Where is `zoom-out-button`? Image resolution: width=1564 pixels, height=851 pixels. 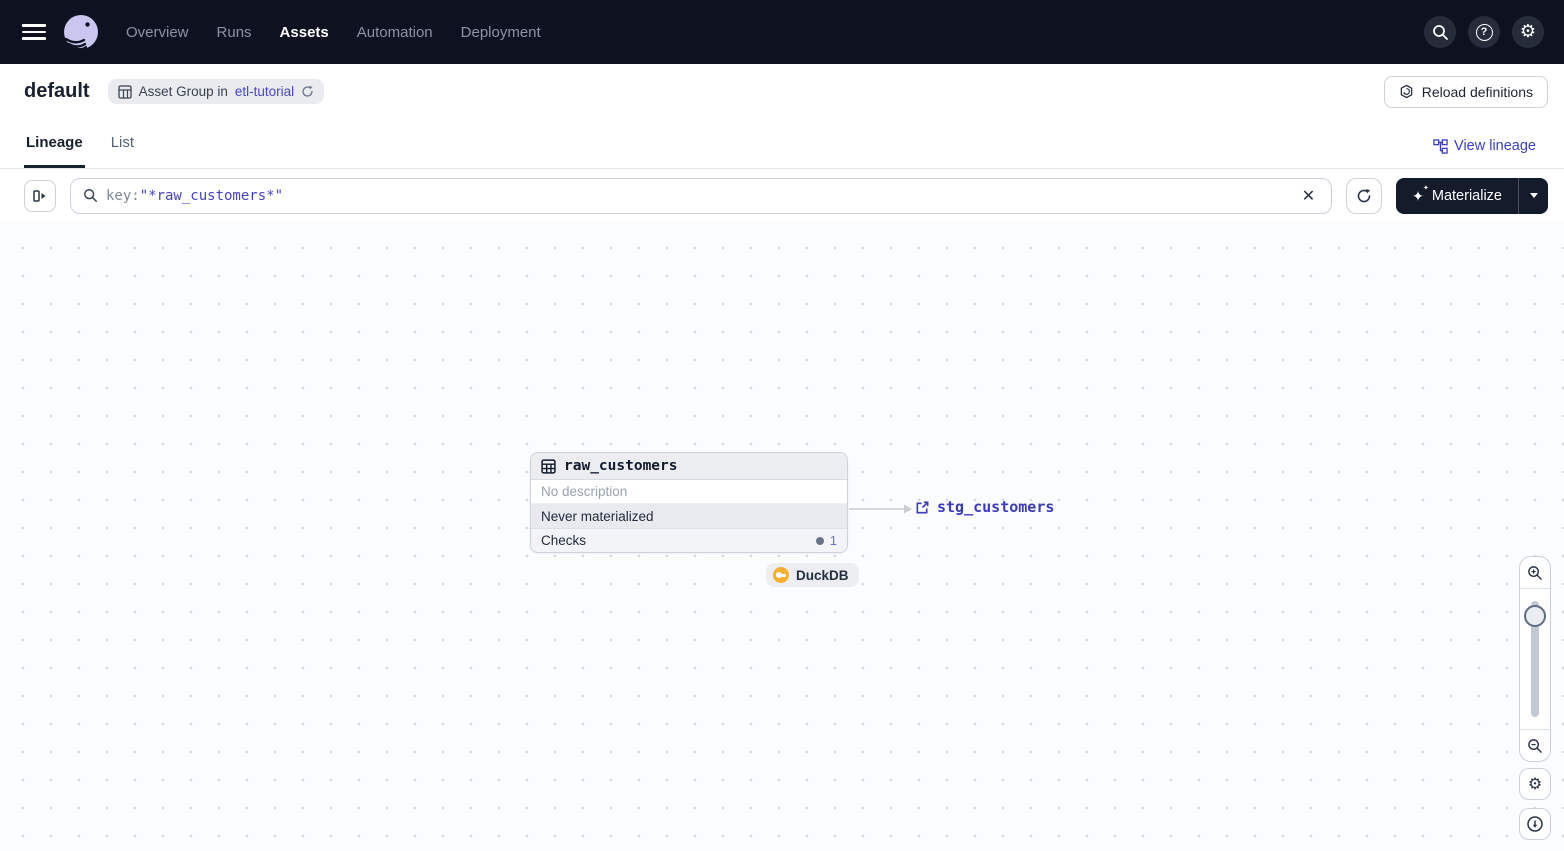 zoom-out-button is located at coordinates (1535, 745).